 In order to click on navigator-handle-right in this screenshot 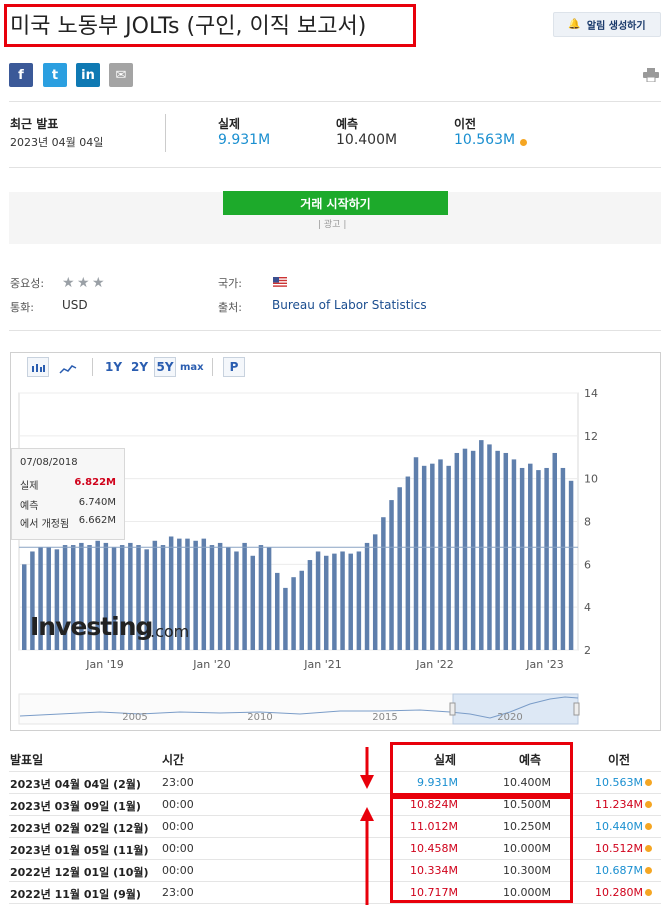, I will do `click(576, 709)`.